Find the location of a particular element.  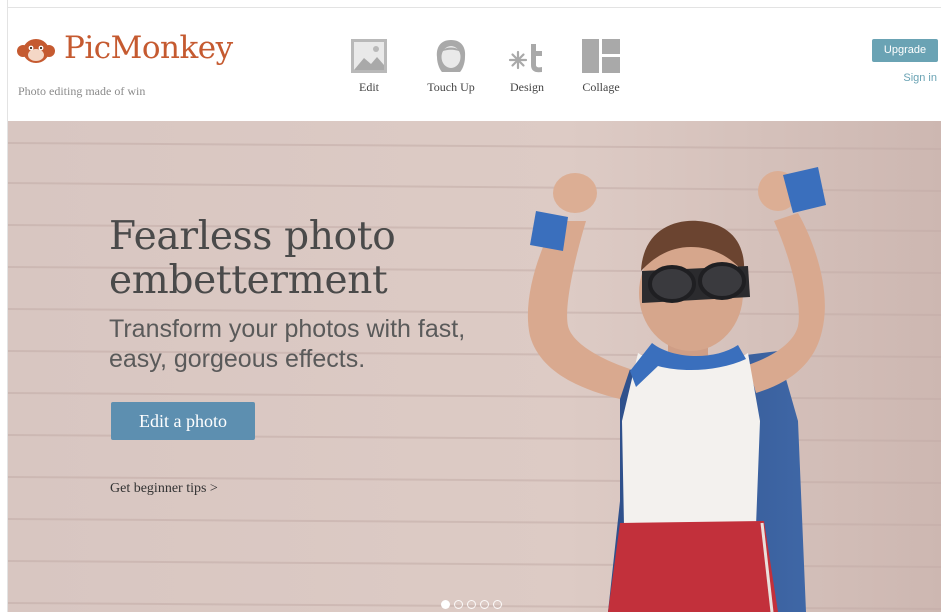

nav-design-label: Design is located at coordinates (527, 87).